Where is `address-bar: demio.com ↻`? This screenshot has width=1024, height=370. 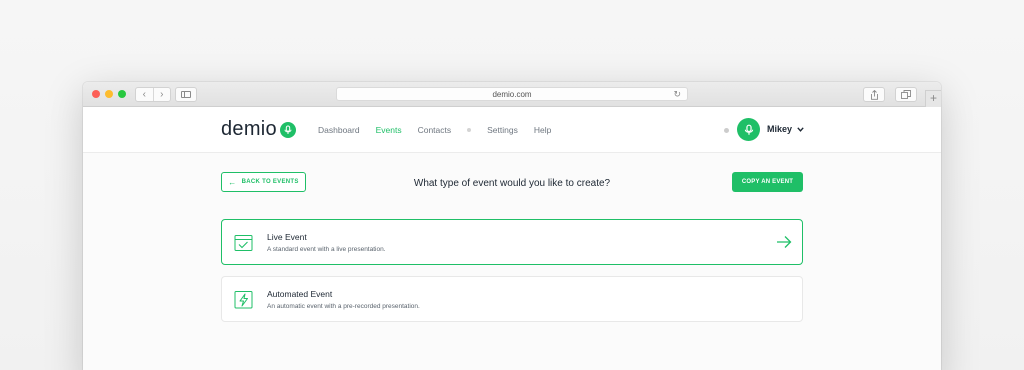 address-bar: demio.com ↻ is located at coordinates (512, 94).